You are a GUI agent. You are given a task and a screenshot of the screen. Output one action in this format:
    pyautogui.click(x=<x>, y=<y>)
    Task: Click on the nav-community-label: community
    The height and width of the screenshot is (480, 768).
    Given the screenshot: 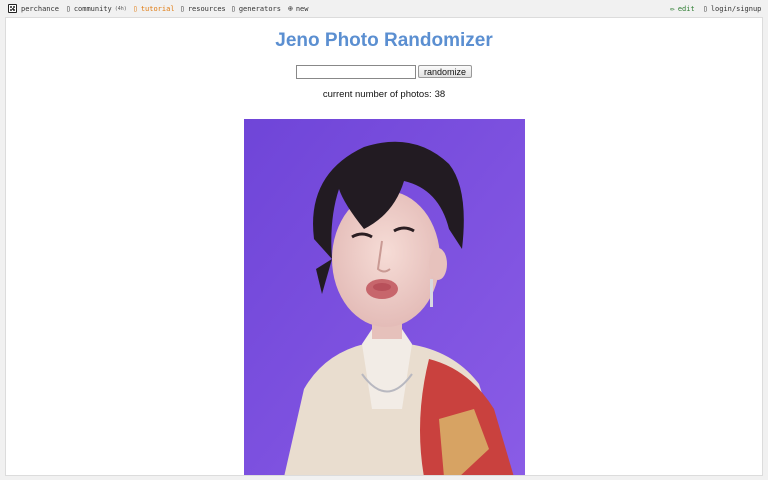 What is the action you would take?
    pyautogui.click(x=92, y=8)
    